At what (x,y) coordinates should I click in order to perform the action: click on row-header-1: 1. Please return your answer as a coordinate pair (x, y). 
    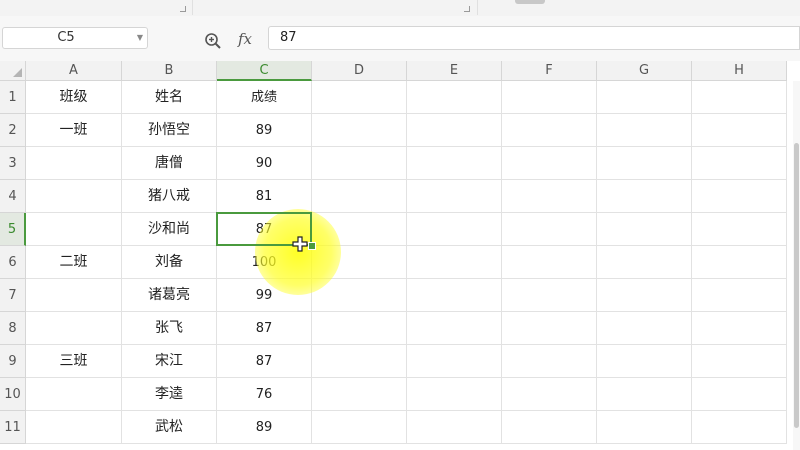
    Looking at the image, I should click on (13, 97).